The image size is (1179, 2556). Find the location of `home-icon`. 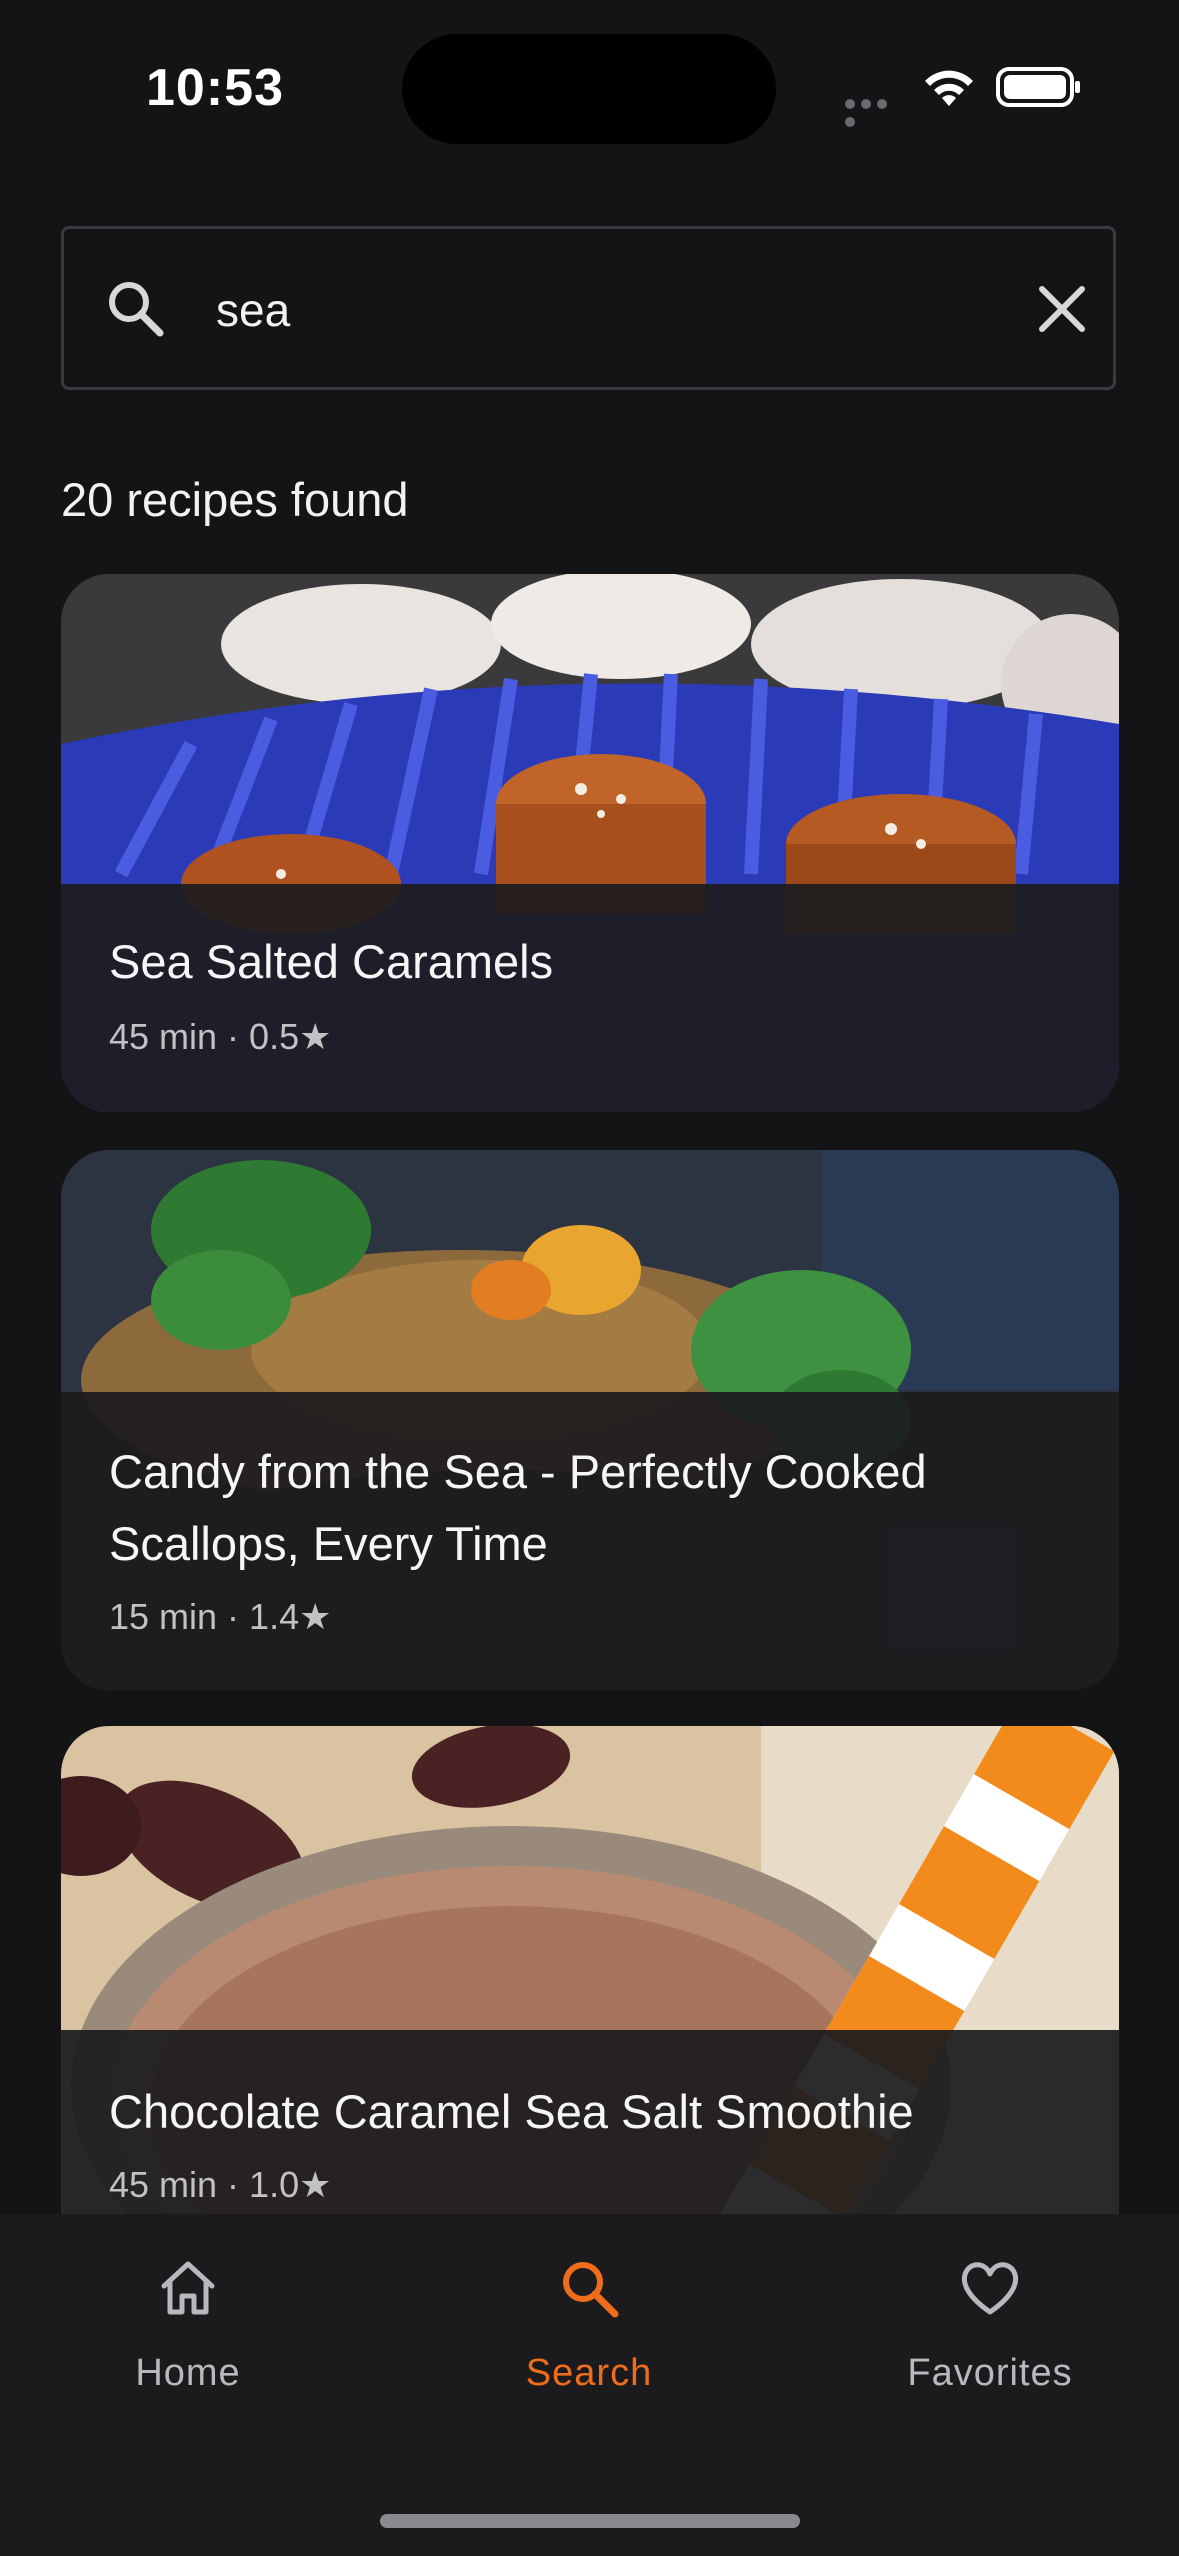

home-icon is located at coordinates (188, 2288).